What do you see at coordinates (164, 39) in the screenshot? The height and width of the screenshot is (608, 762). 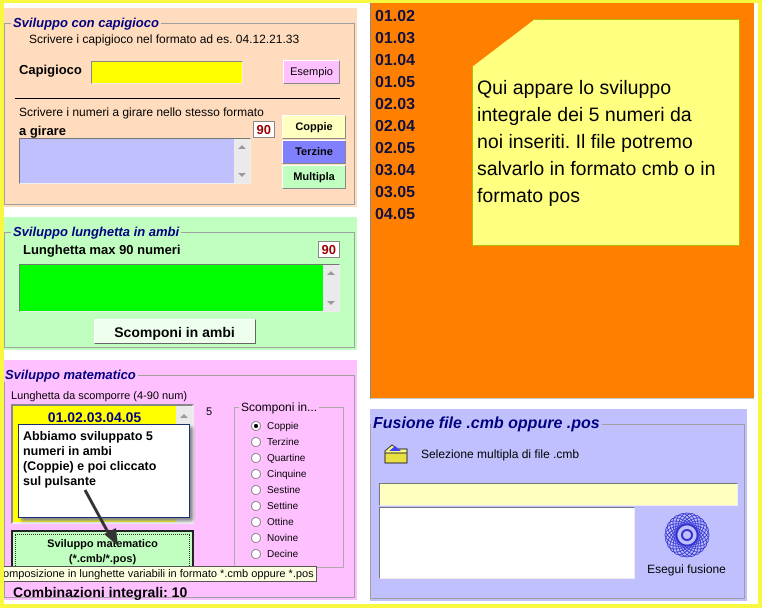 I see `hint-text: Scrivere i capigioco nel formato ad es. 04.12.21.33` at bounding box center [164, 39].